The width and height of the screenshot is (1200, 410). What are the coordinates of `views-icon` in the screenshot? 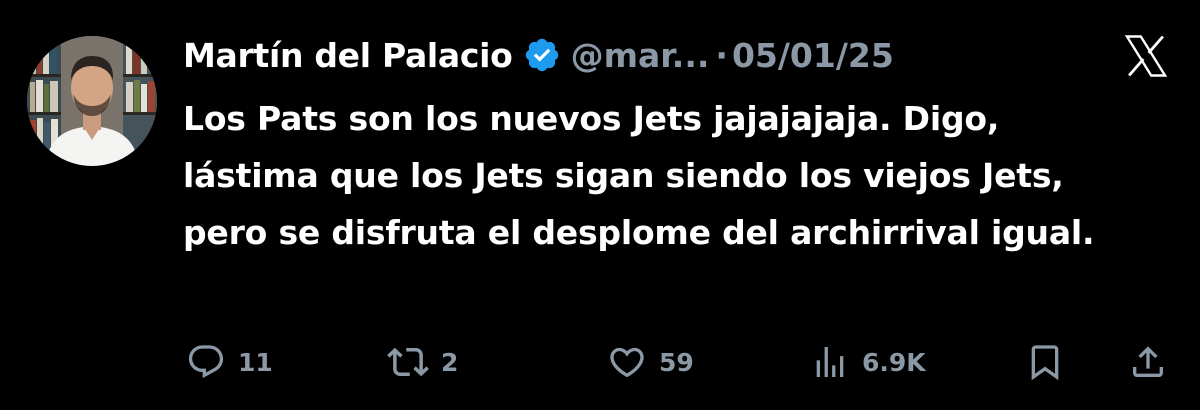 It's located at (830, 362).